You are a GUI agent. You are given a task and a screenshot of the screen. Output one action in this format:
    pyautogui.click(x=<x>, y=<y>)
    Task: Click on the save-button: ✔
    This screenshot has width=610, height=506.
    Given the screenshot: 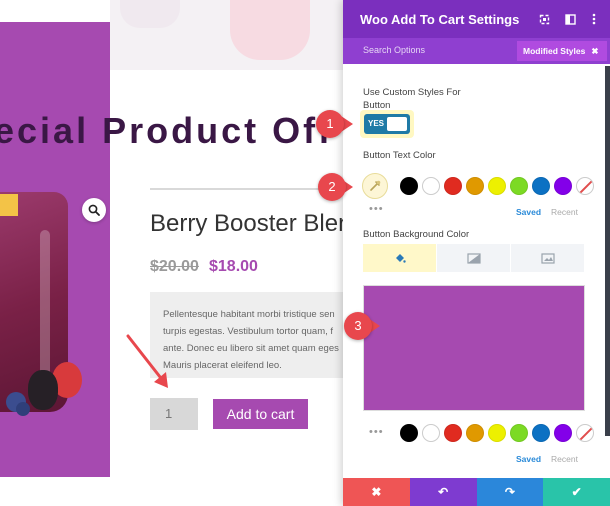 What is the action you would take?
    pyautogui.click(x=576, y=492)
    